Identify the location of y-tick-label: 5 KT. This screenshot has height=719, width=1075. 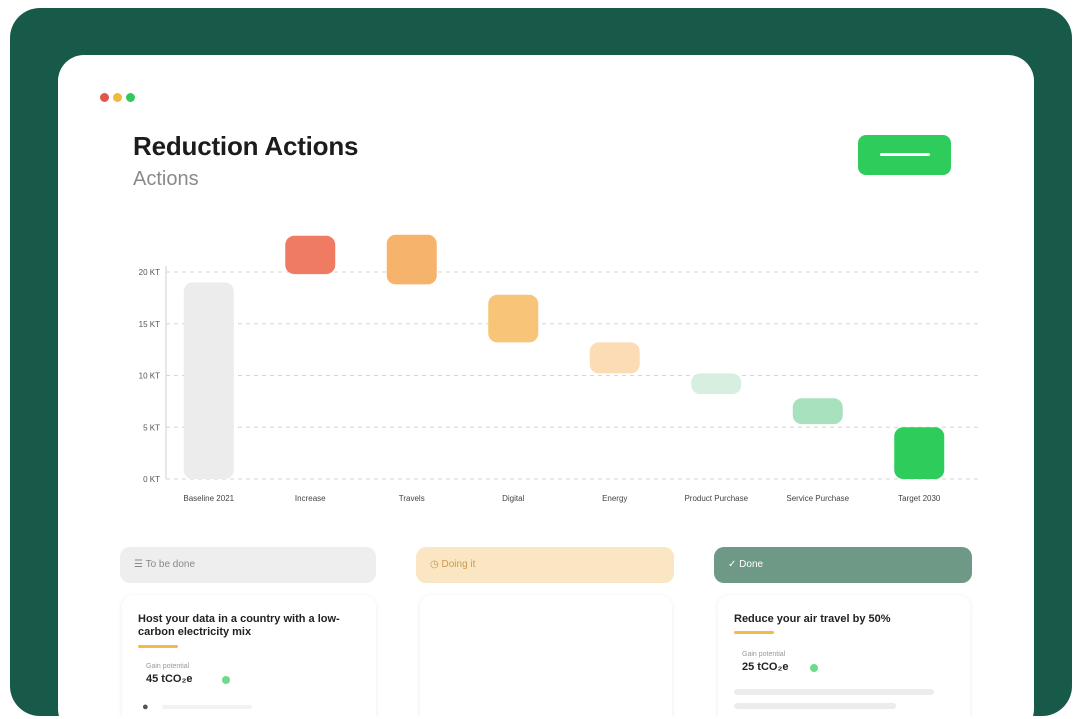
(151, 427).